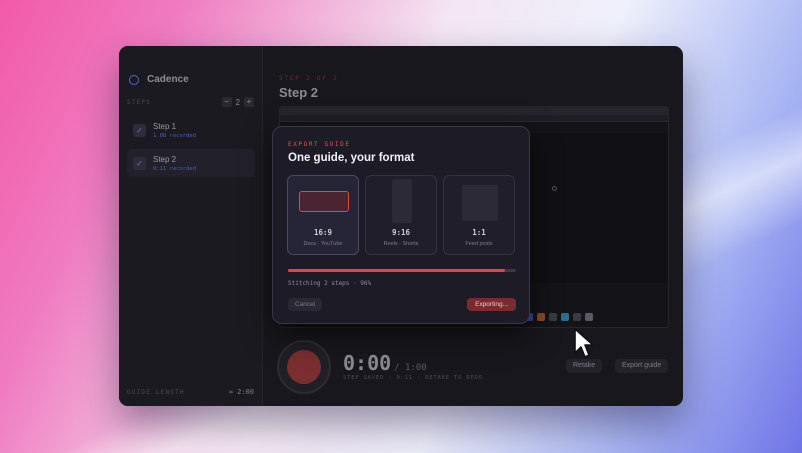 This screenshot has height=453, width=802. I want to click on step-kicker: STEP 2 OF 2, so click(309, 78).